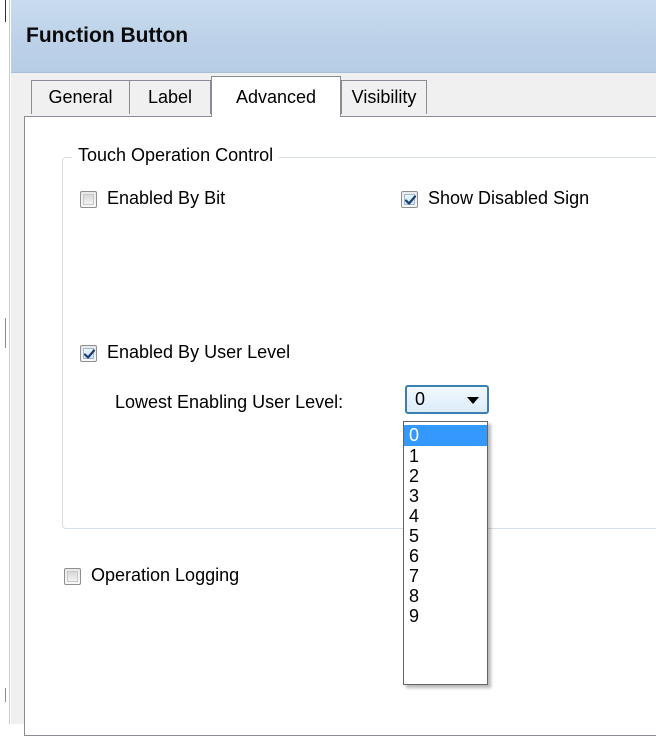 The height and width of the screenshot is (736, 656). What do you see at coordinates (72, 576) in the screenshot?
I see `operation-logging-checkbox` at bounding box center [72, 576].